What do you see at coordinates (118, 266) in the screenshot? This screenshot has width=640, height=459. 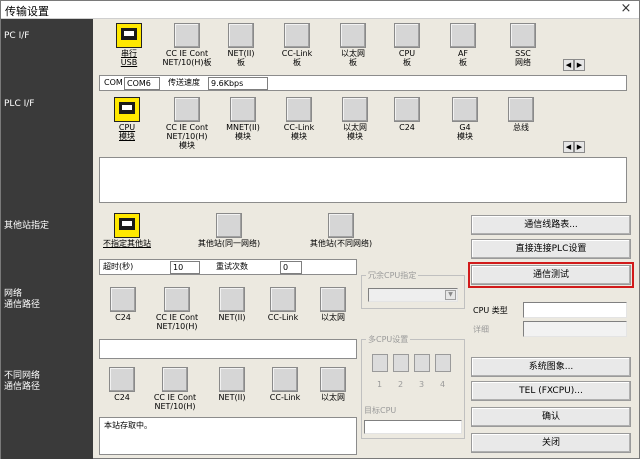 I see `timeout-label: 超时(秒)` at bounding box center [118, 266].